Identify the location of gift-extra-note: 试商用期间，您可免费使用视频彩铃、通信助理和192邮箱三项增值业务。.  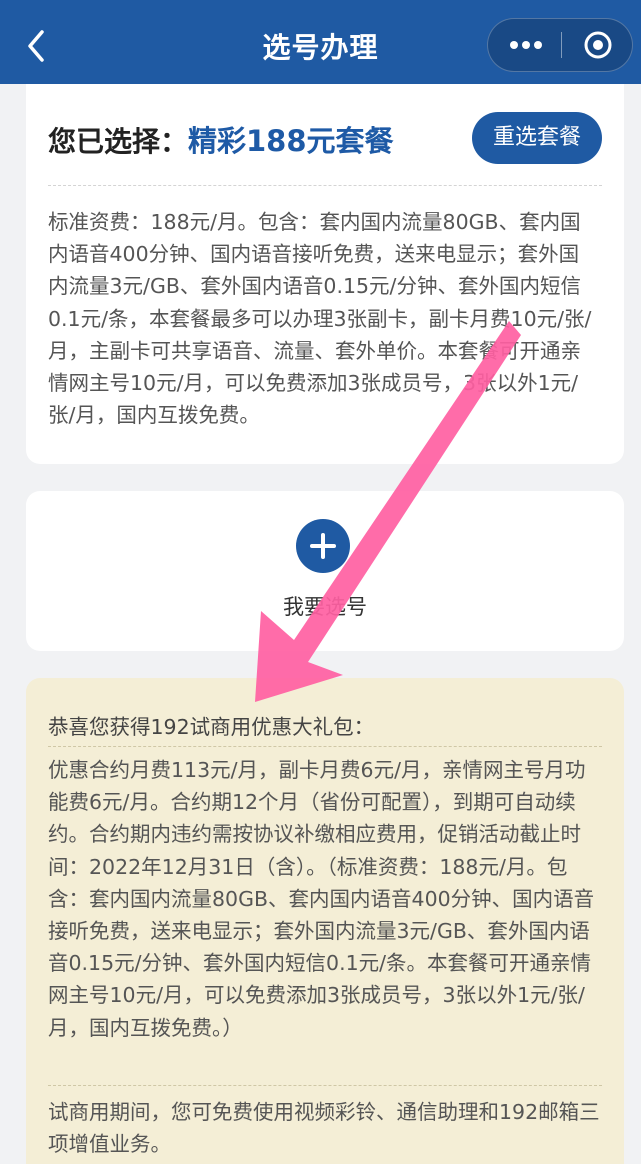
(324, 1128).